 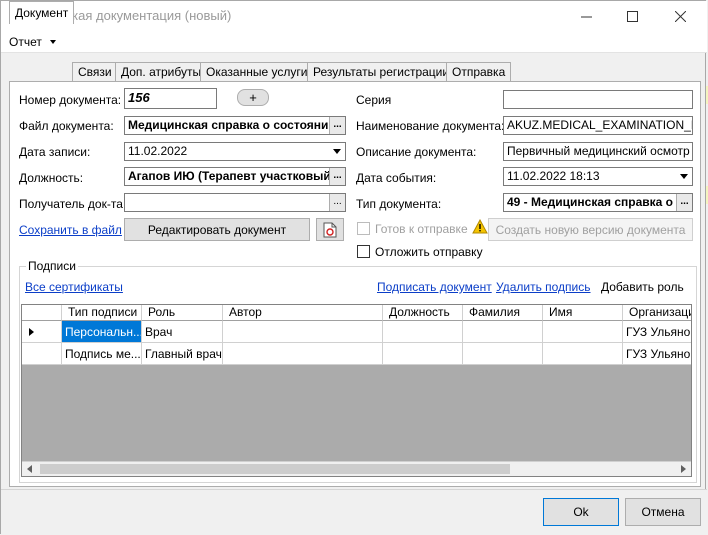 I want to click on doc-number-value: 156, so click(x=139, y=97).